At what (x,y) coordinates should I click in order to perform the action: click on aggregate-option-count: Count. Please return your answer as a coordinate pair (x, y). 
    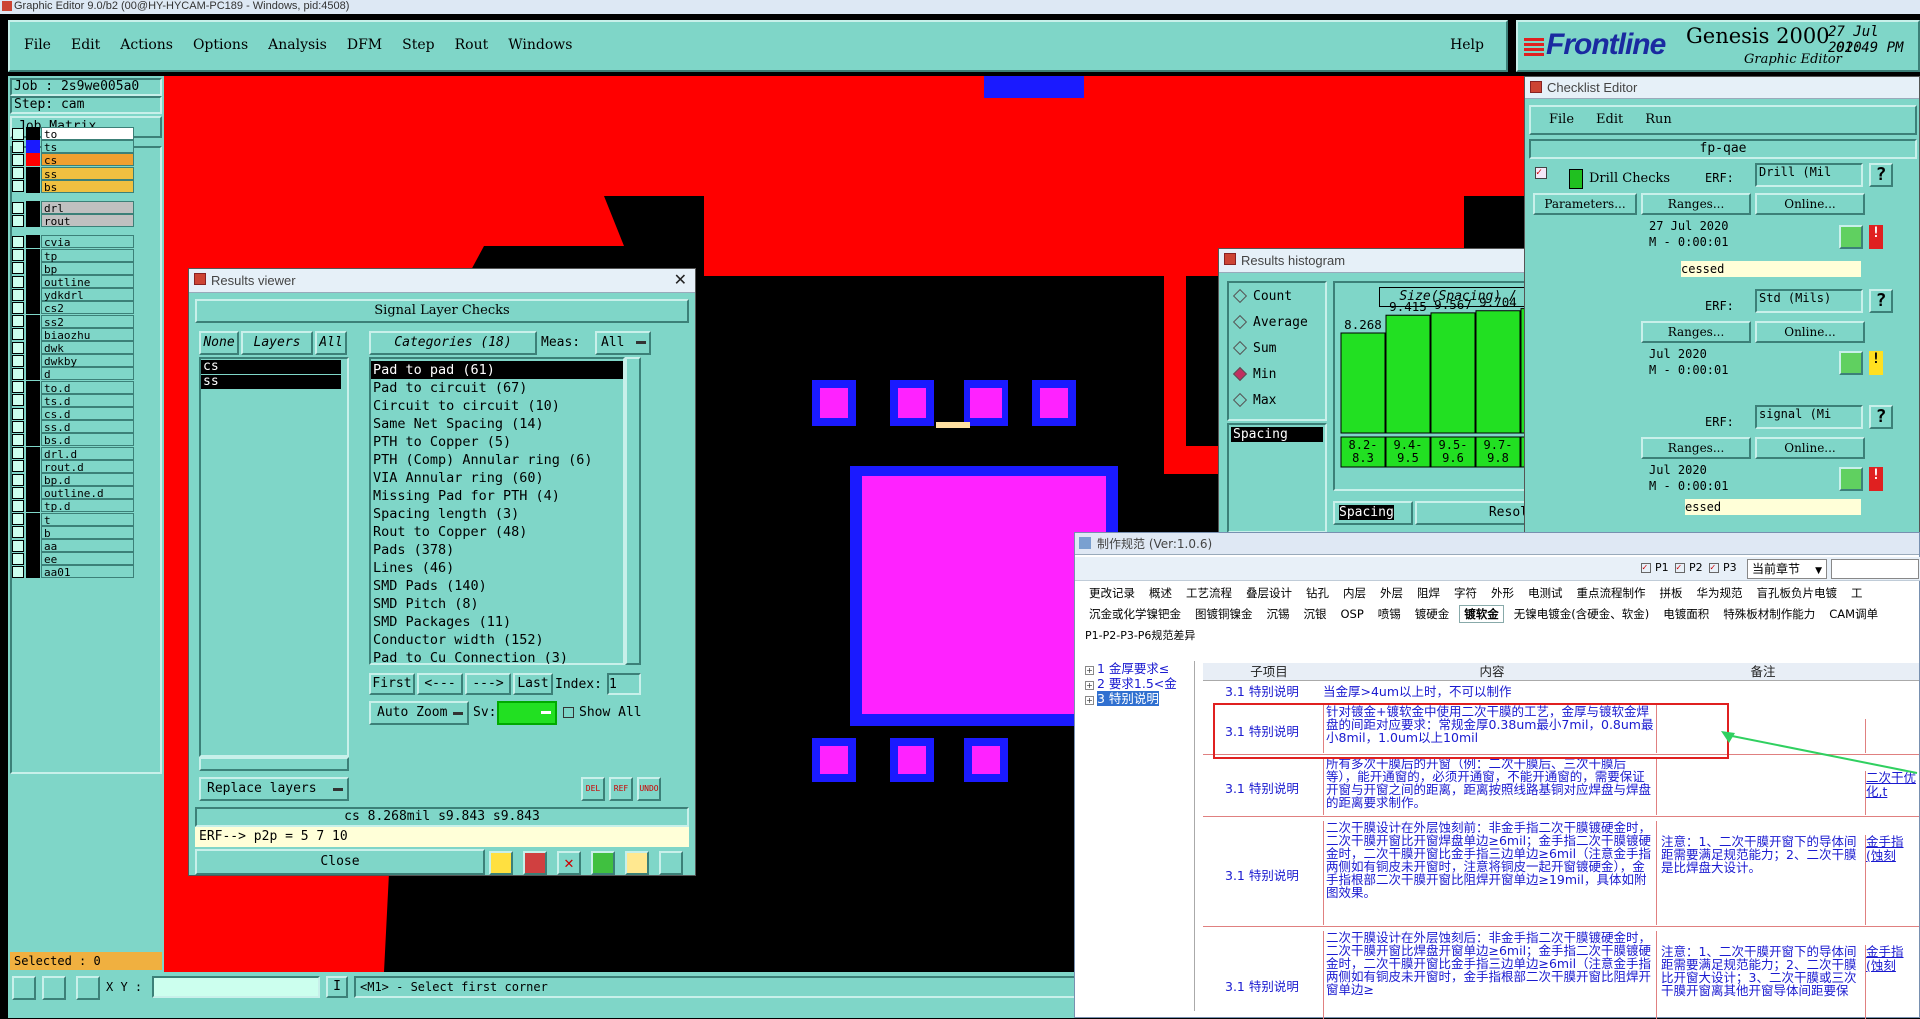
    Looking at the image, I should click on (1277, 296).